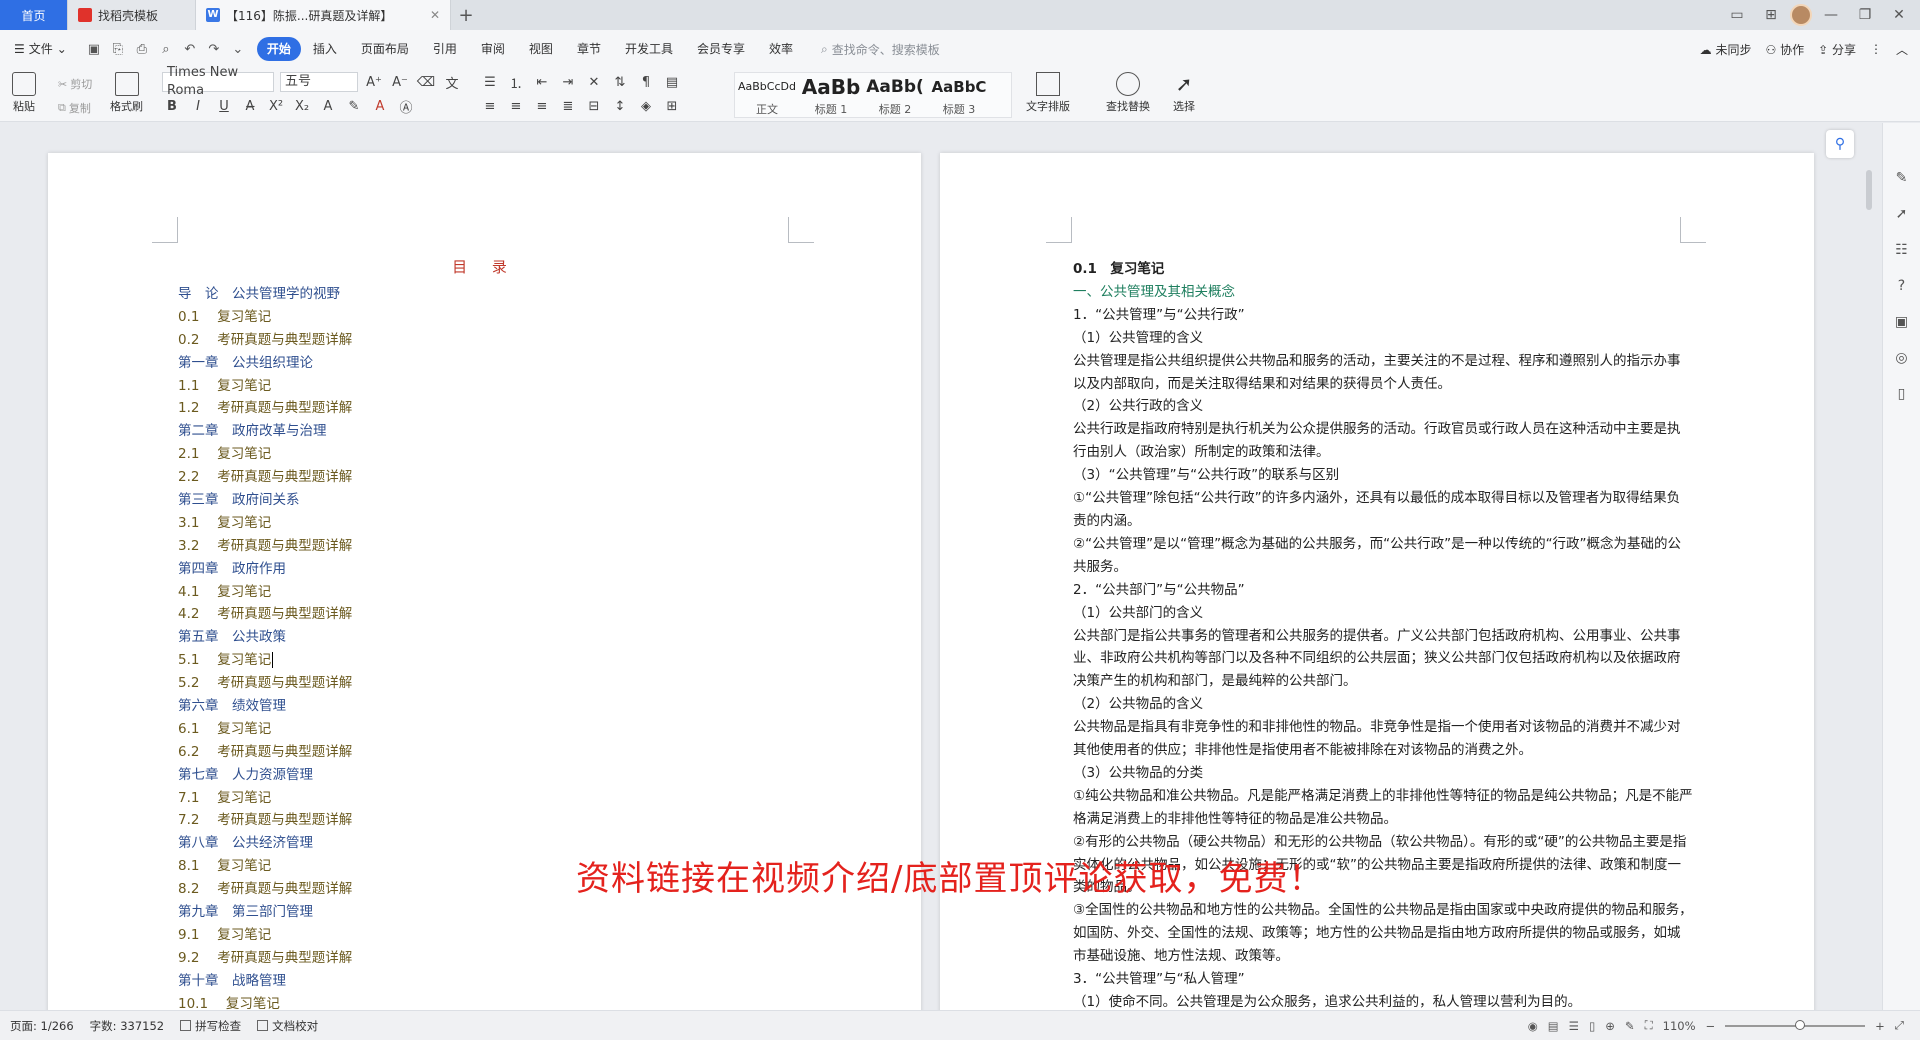  I want to click on clear-format-icon: ⌫, so click(426, 82).